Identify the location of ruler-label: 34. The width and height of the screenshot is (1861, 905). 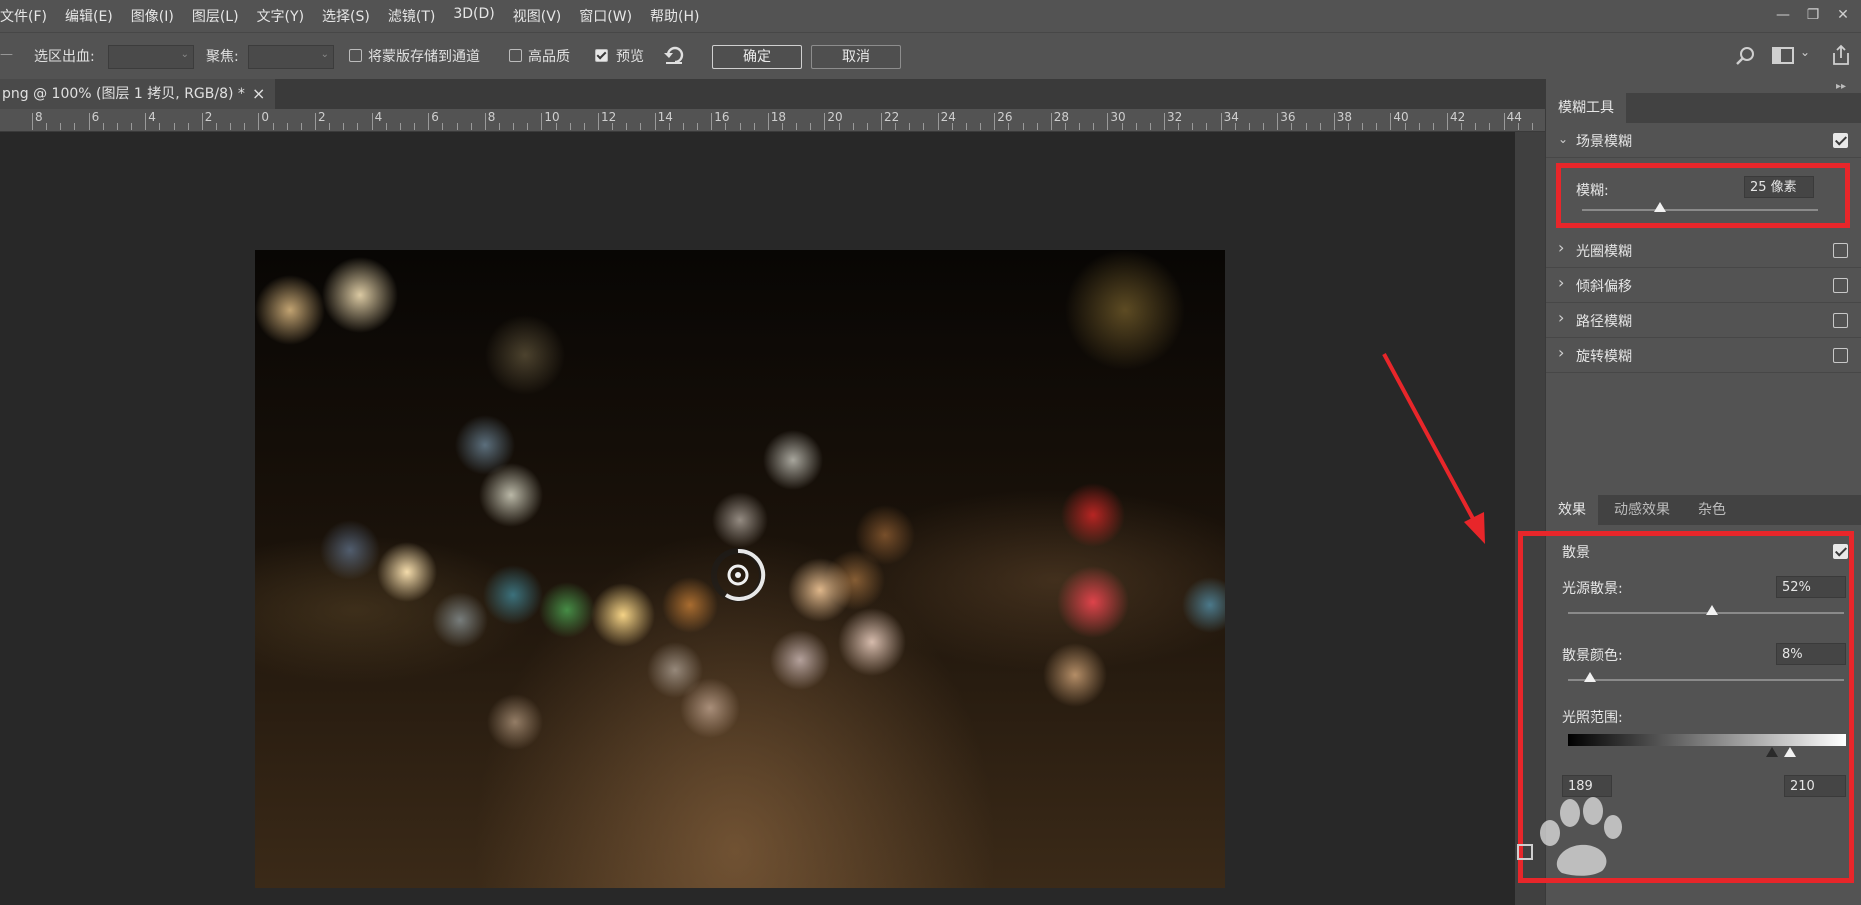
(1231, 117).